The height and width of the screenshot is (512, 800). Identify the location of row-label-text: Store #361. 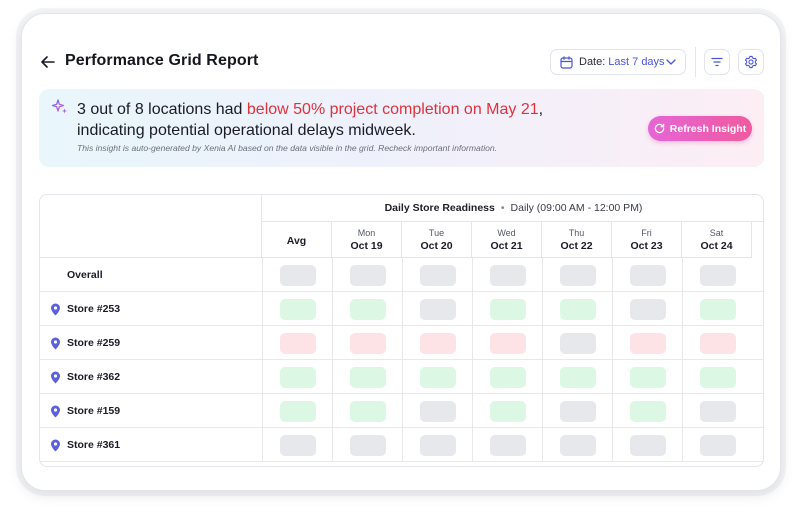
(94, 445).